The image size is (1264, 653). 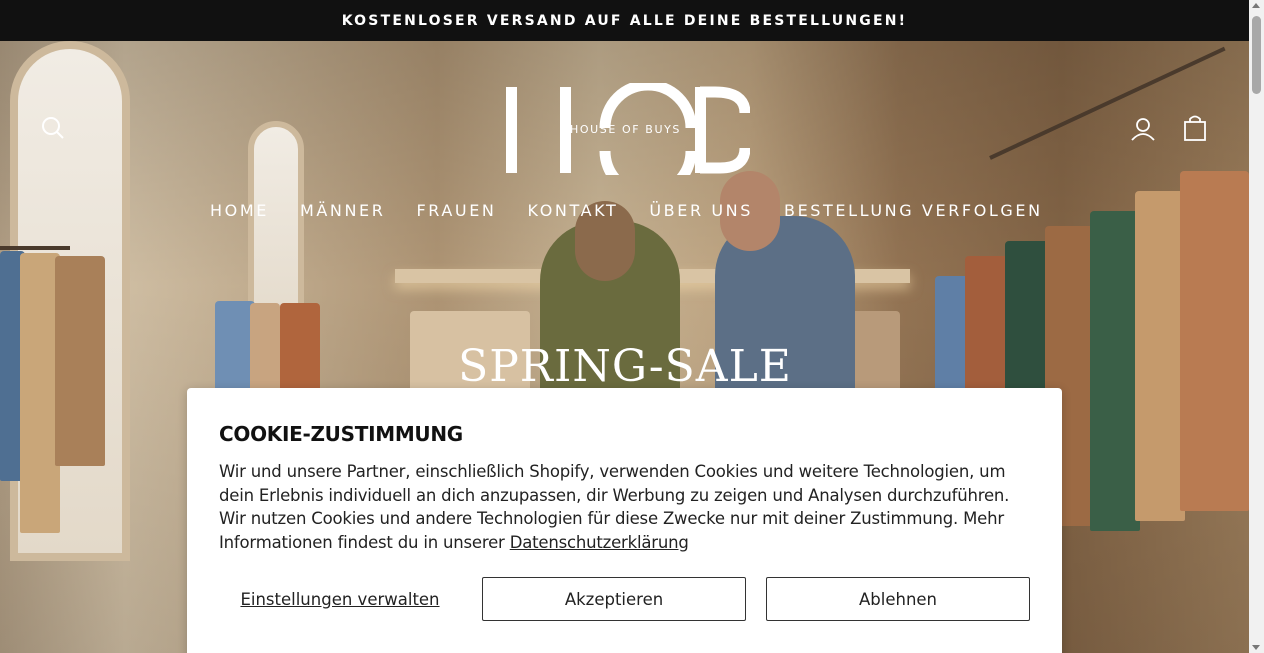 What do you see at coordinates (343, 210) in the screenshot?
I see `nav-item-maenner: MÄNNER` at bounding box center [343, 210].